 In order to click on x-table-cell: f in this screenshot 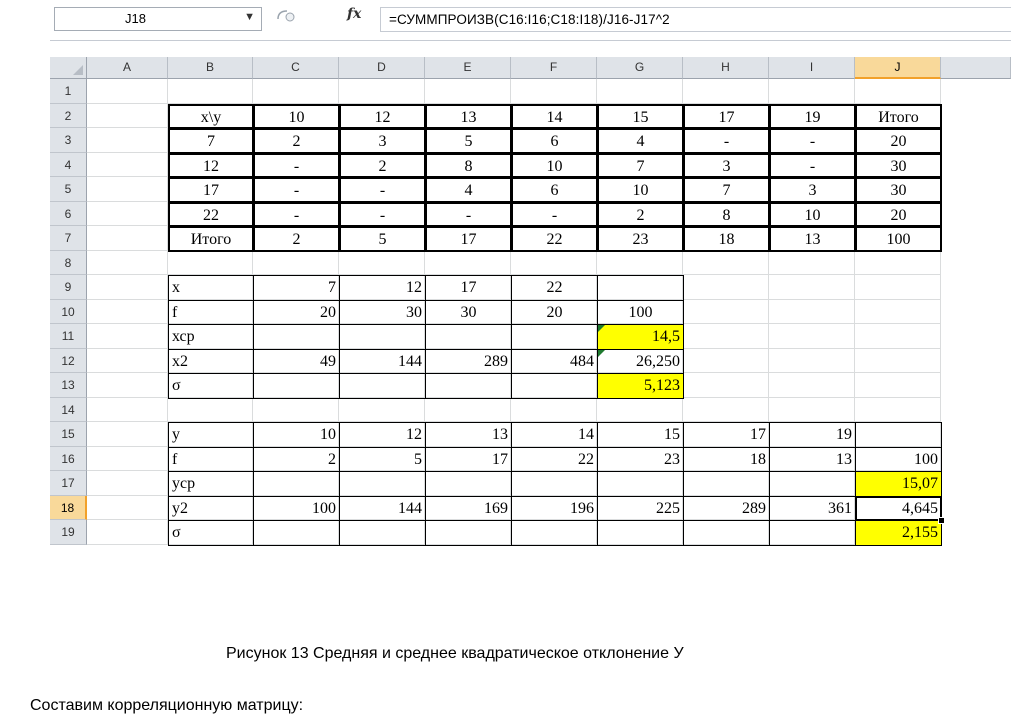, I will do `click(211, 312)`.